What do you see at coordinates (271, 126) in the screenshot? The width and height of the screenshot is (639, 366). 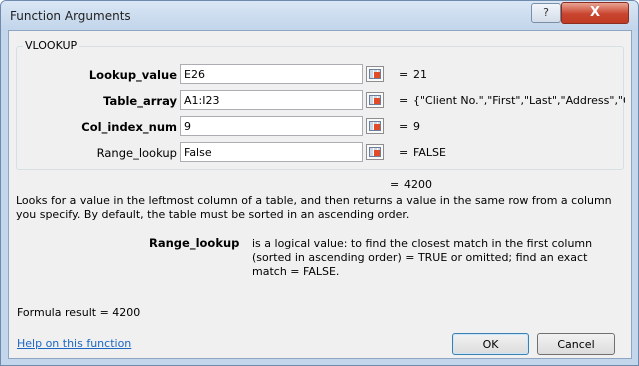 I see `col-index-num-input` at bounding box center [271, 126].